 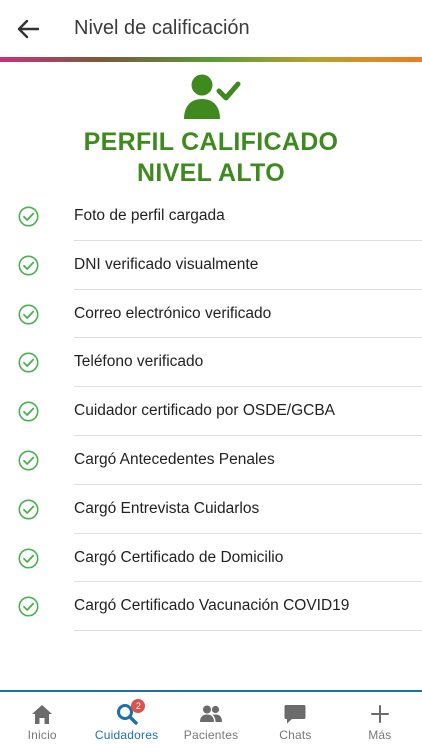 What do you see at coordinates (248, 631) in the screenshot?
I see `divider` at bounding box center [248, 631].